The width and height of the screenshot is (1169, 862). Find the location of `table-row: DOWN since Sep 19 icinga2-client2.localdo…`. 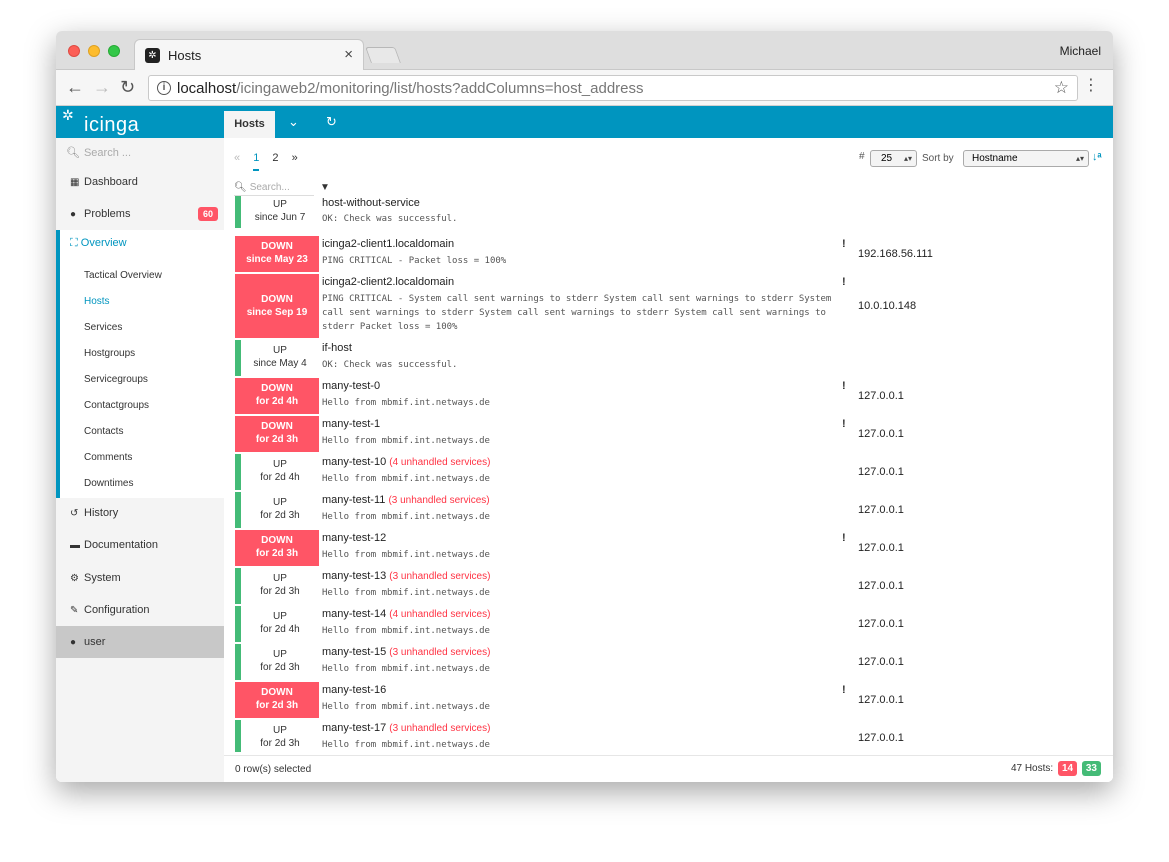

table-row: DOWN since Sep 19 icinga2-client2.localdo… is located at coordinates (674, 305).